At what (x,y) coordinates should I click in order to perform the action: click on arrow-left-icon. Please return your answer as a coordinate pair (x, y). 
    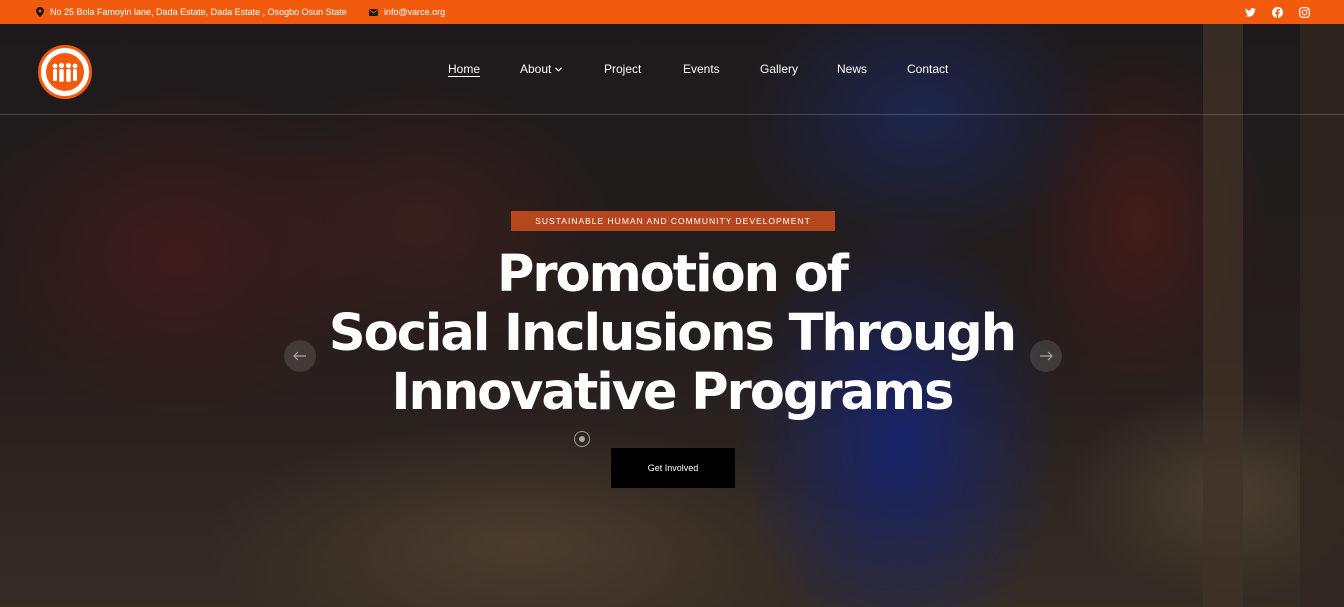
    Looking at the image, I should click on (299, 356).